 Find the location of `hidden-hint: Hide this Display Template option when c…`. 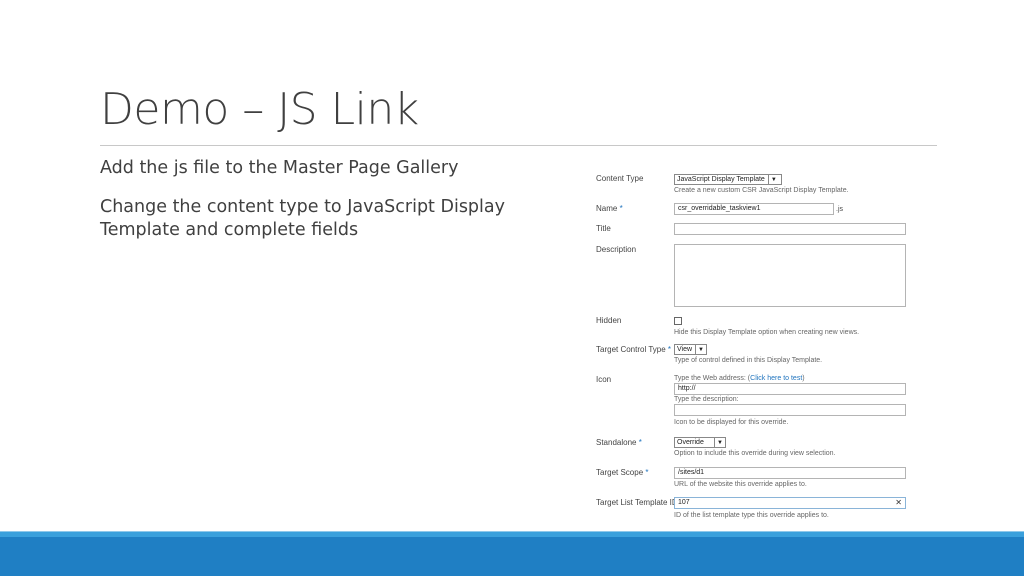

hidden-hint: Hide this Display Template option when c… is located at coordinates (767, 332).